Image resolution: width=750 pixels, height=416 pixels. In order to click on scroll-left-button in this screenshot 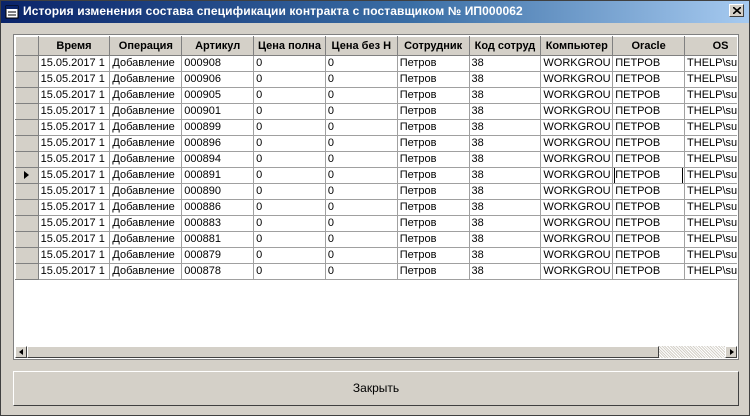, I will do `click(21, 352)`.